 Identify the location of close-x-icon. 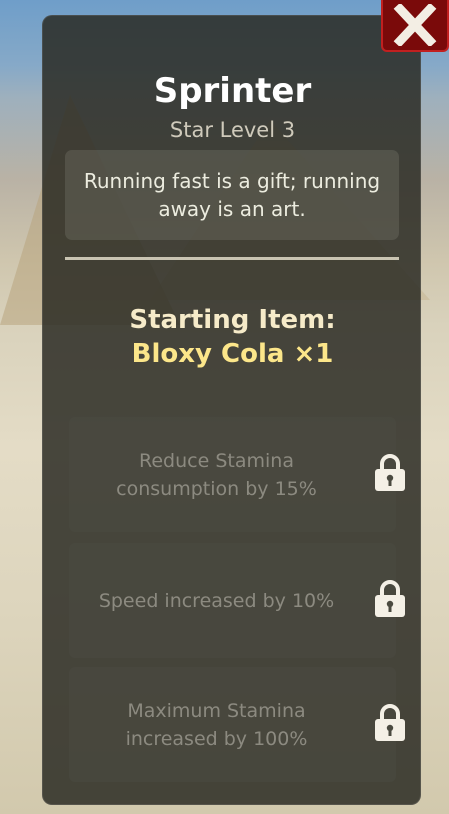
(415, 25).